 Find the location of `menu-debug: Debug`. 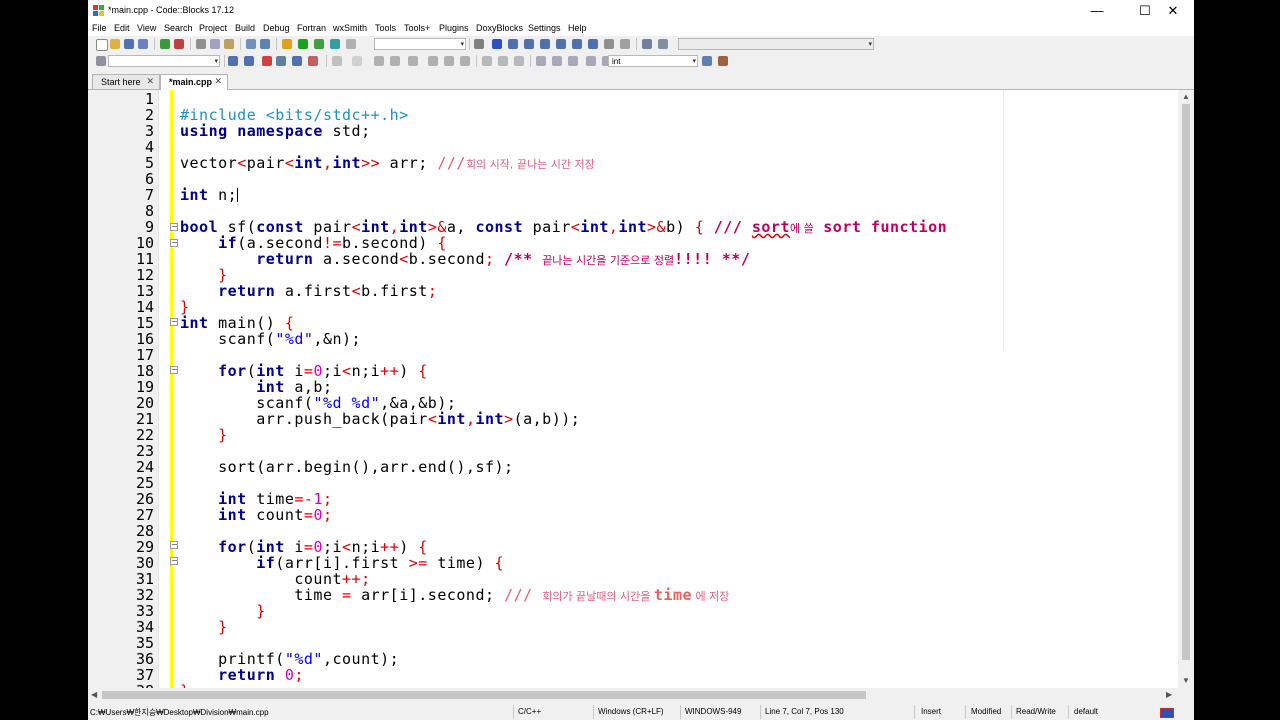

menu-debug: Debug is located at coordinates (276, 28).